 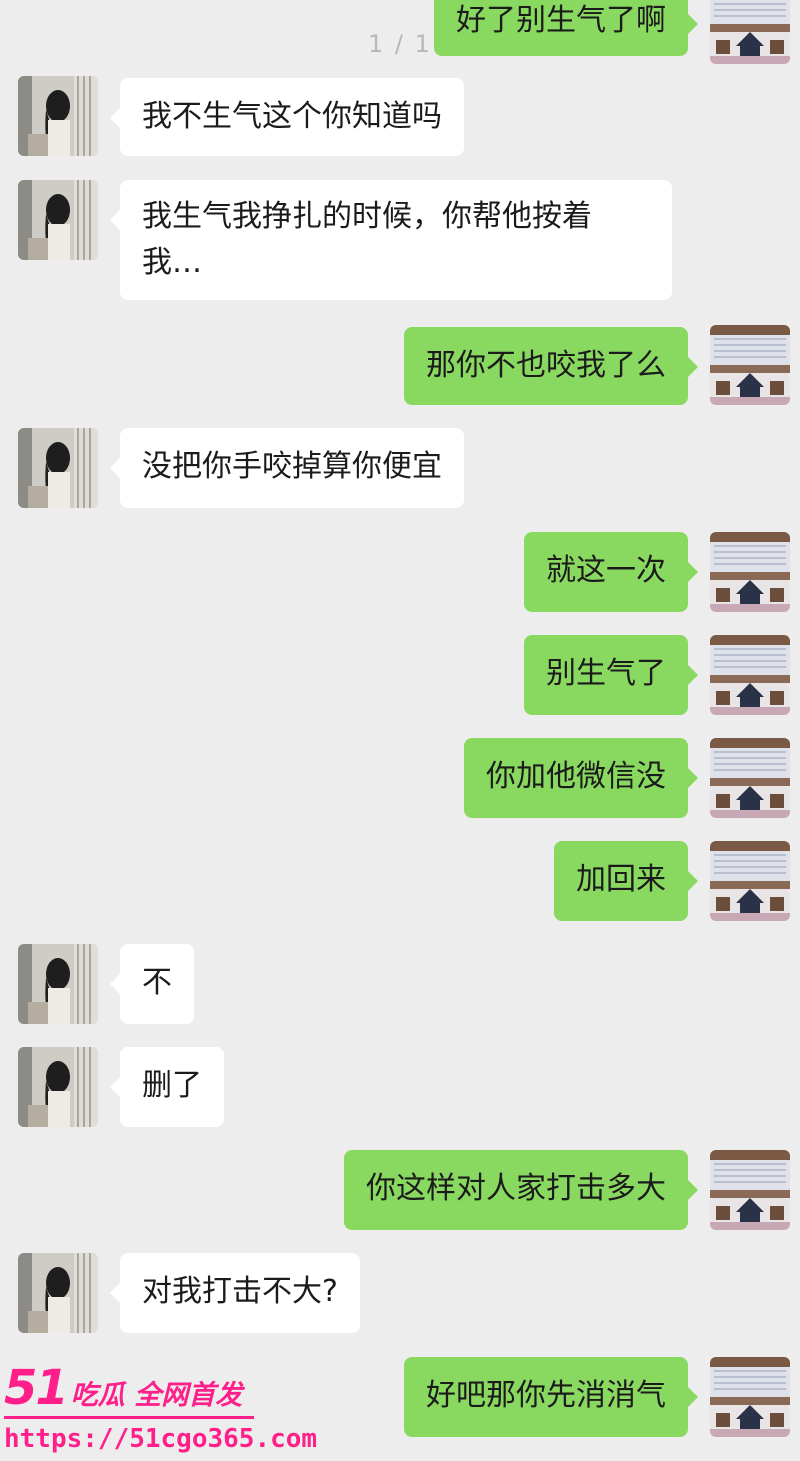 What do you see at coordinates (551, 366) in the screenshot?
I see `my-message-bubble: 那你不也咬我了么` at bounding box center [551, 366].